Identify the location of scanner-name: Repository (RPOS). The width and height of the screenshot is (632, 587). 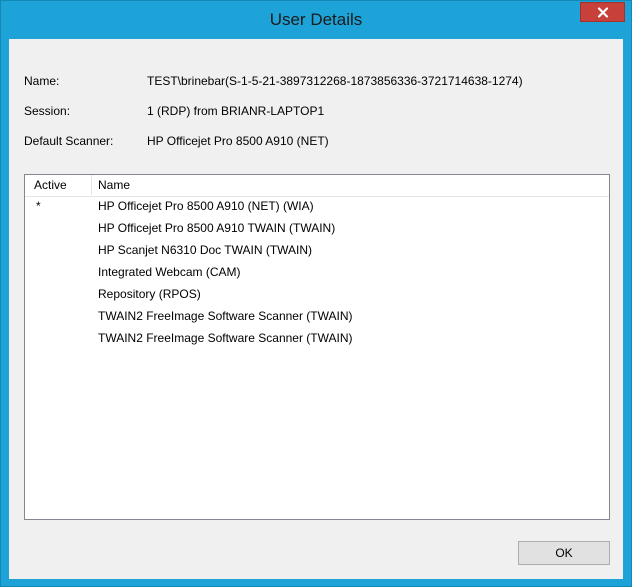
(149, 294).